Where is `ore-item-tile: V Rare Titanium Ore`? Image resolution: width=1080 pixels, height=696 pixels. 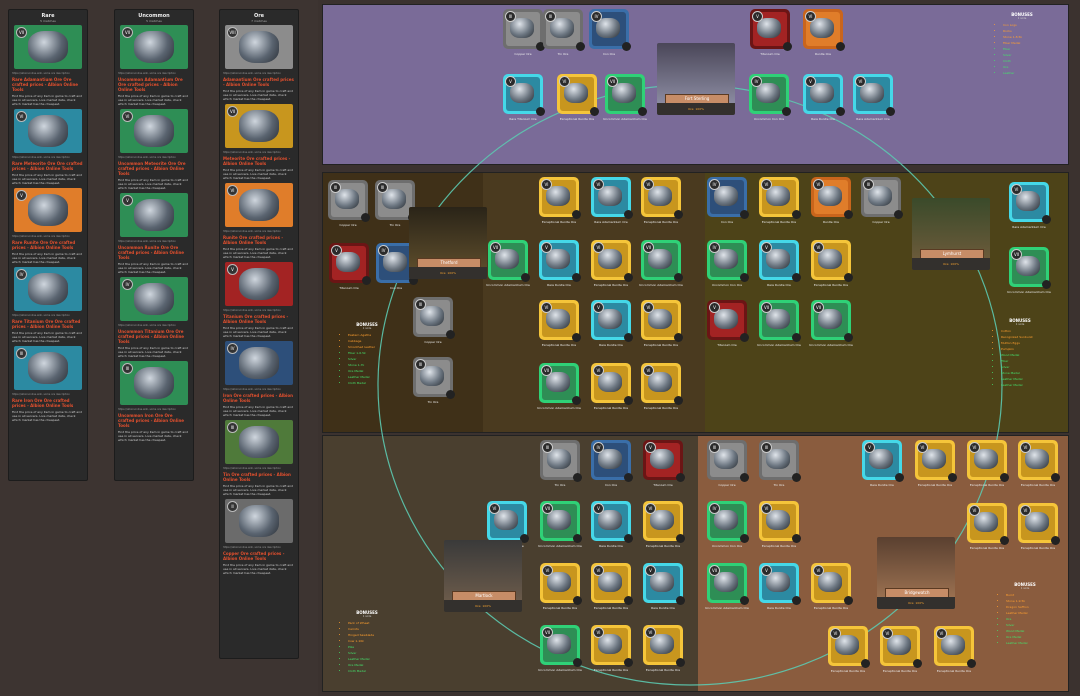 ore-item-tile: V Rare Titanium Ore is located at coordinates (524, 97).